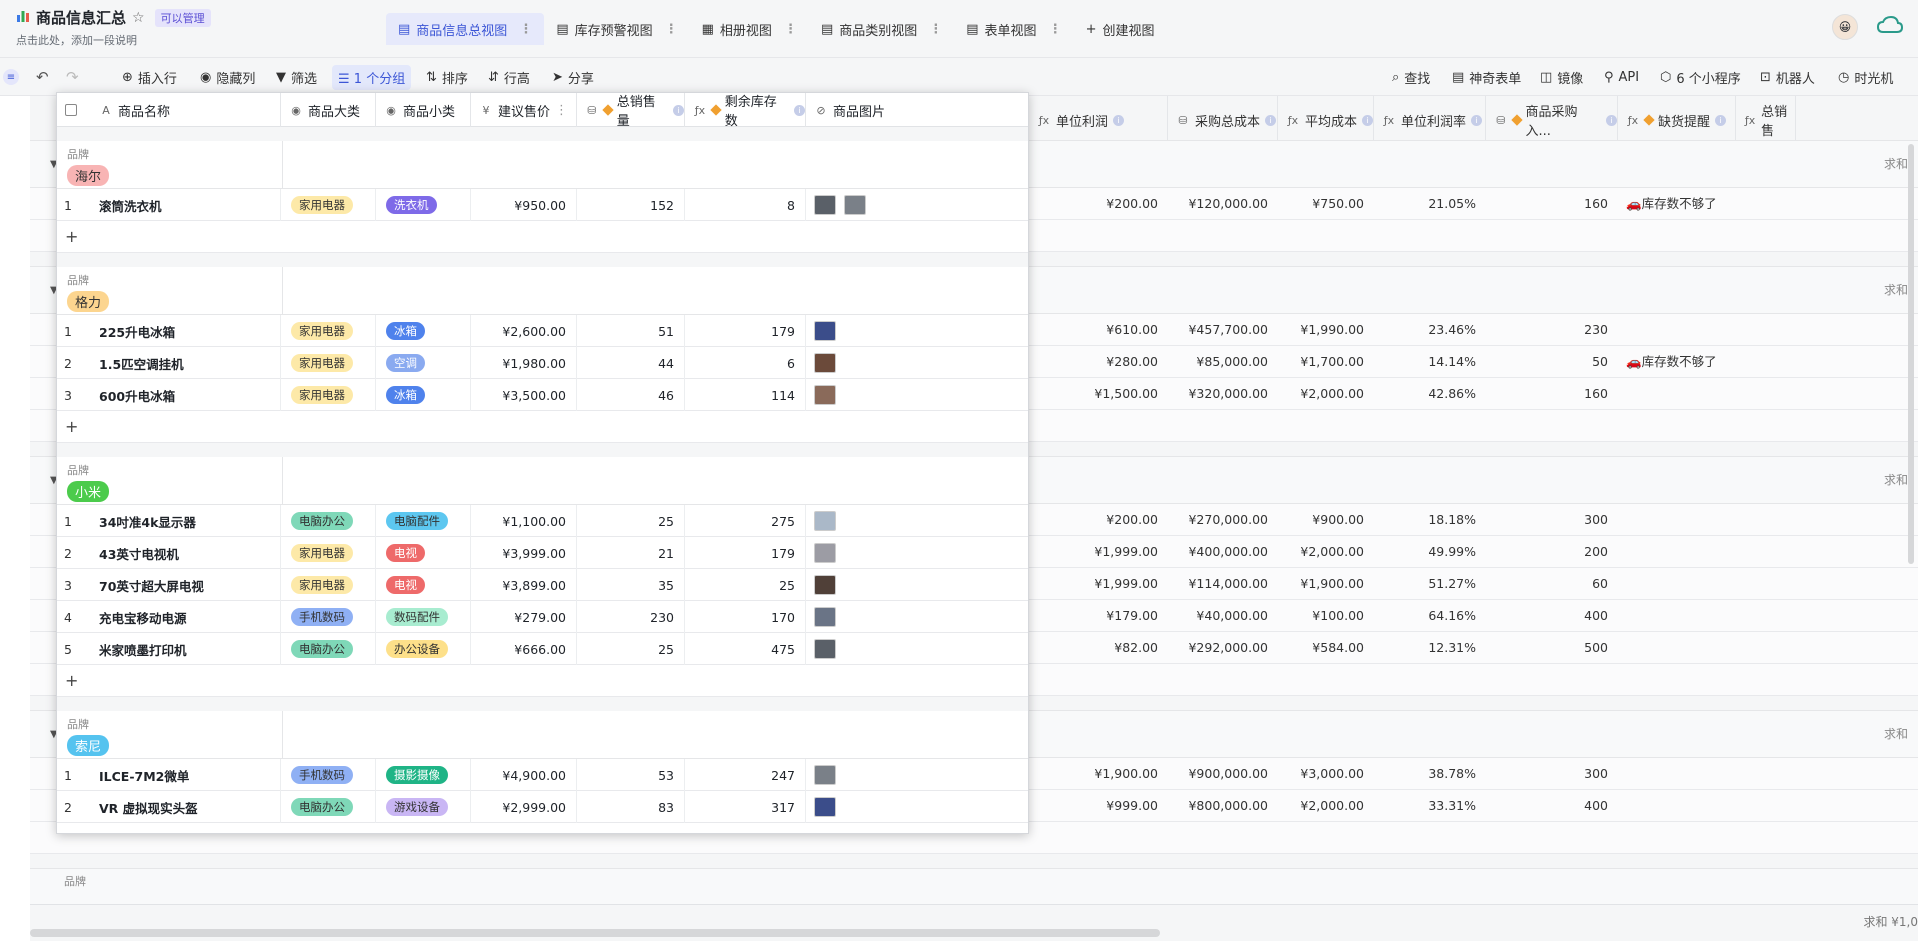  Describe the element at coordinates (1766, 120) in the screenshot. I see `column-header-total: ƒx 总销售` at that location.